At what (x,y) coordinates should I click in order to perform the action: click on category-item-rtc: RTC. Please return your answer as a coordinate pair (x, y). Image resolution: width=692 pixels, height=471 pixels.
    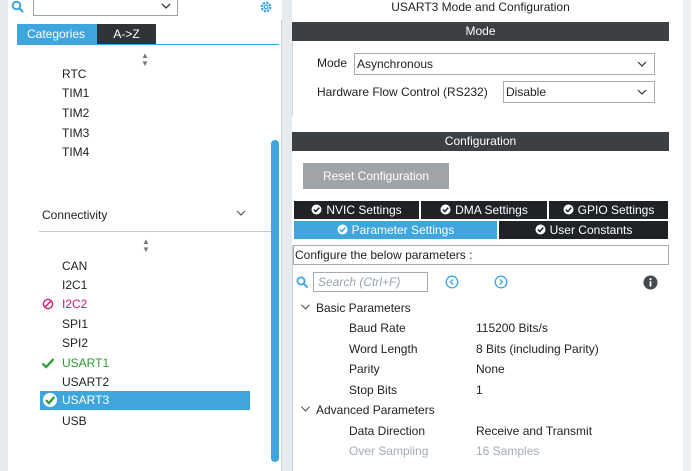
    Looking at the image, I should click on (74, 74).